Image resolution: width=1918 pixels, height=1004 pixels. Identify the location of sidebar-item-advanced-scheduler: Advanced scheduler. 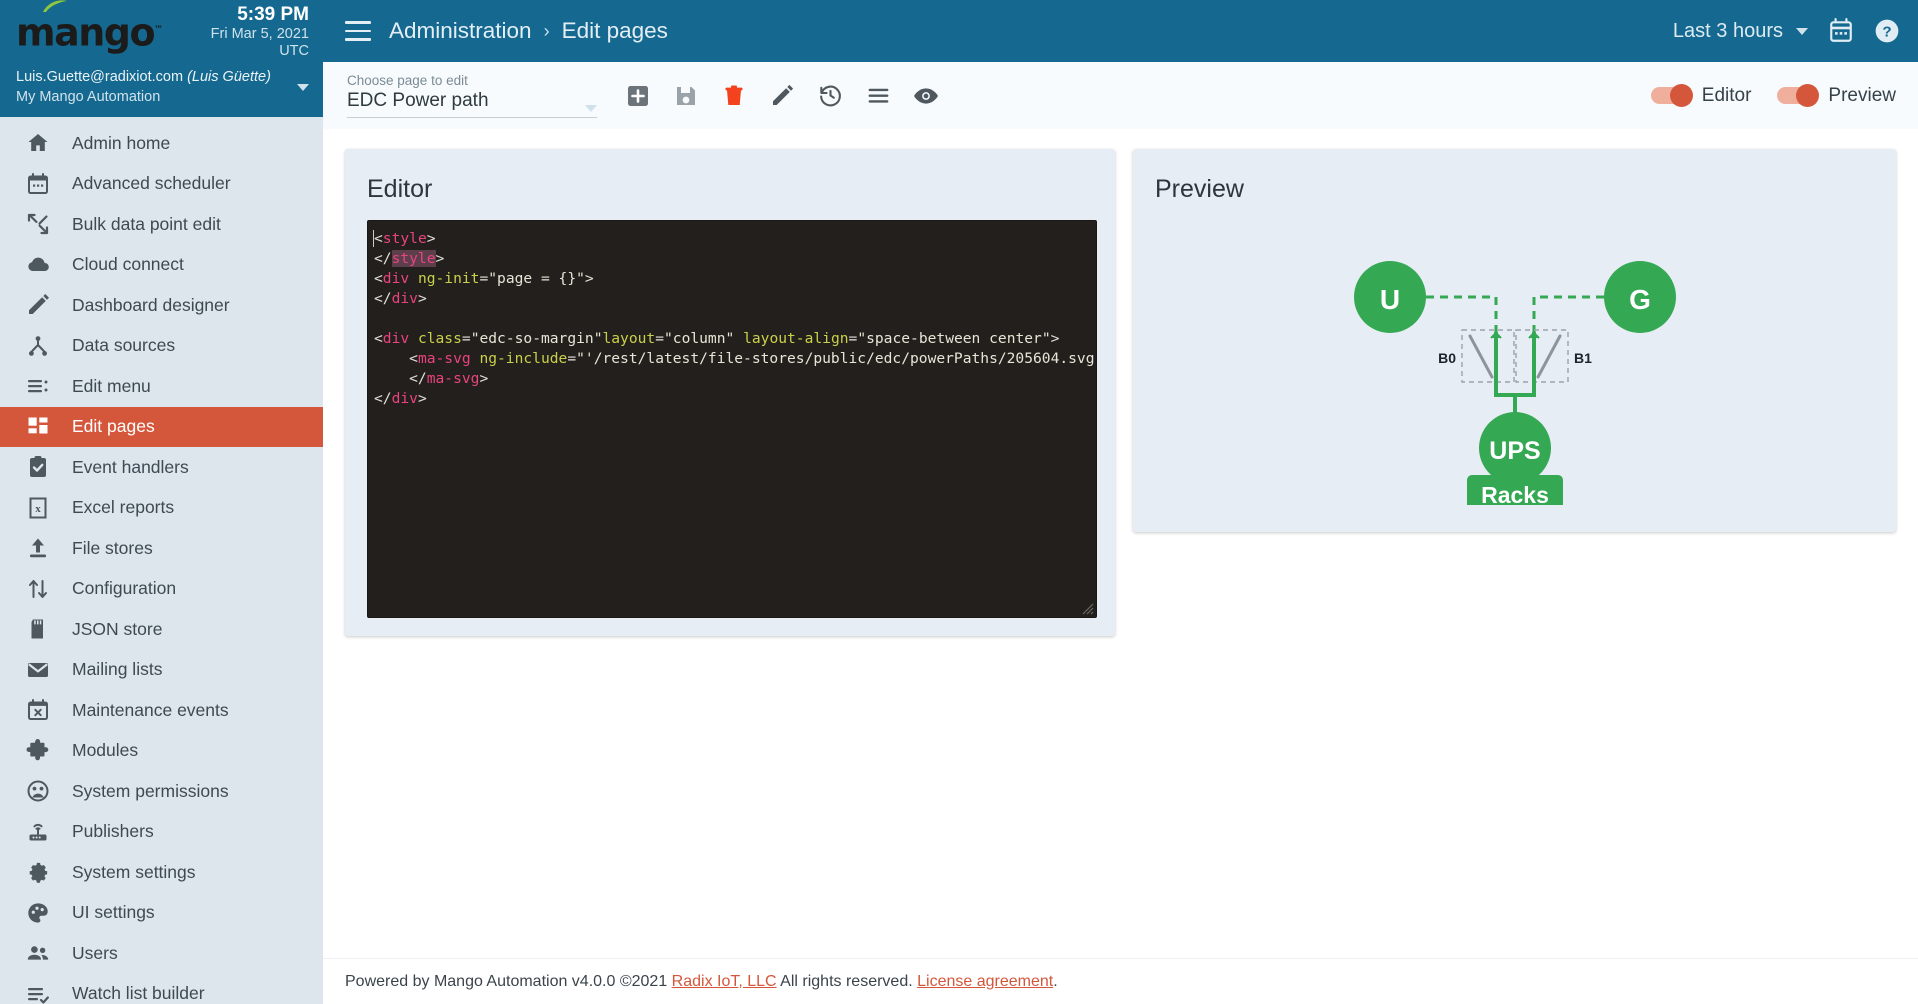
(161, 184).